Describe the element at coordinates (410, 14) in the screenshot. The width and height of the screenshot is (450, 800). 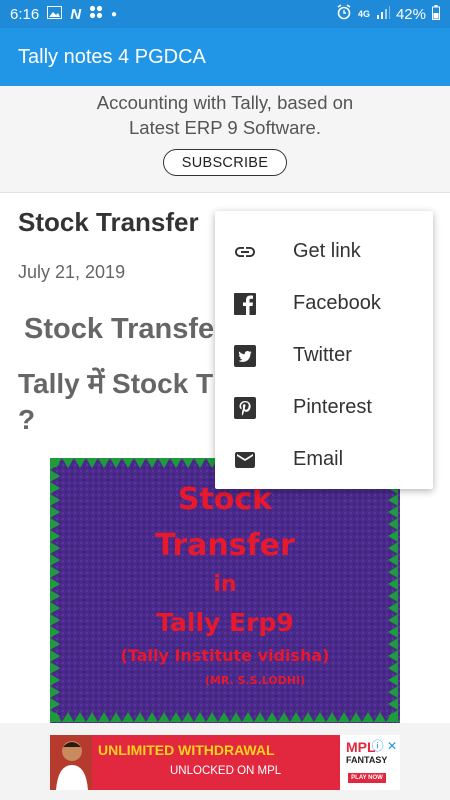
I see `battery-percent: 42%` at that location.